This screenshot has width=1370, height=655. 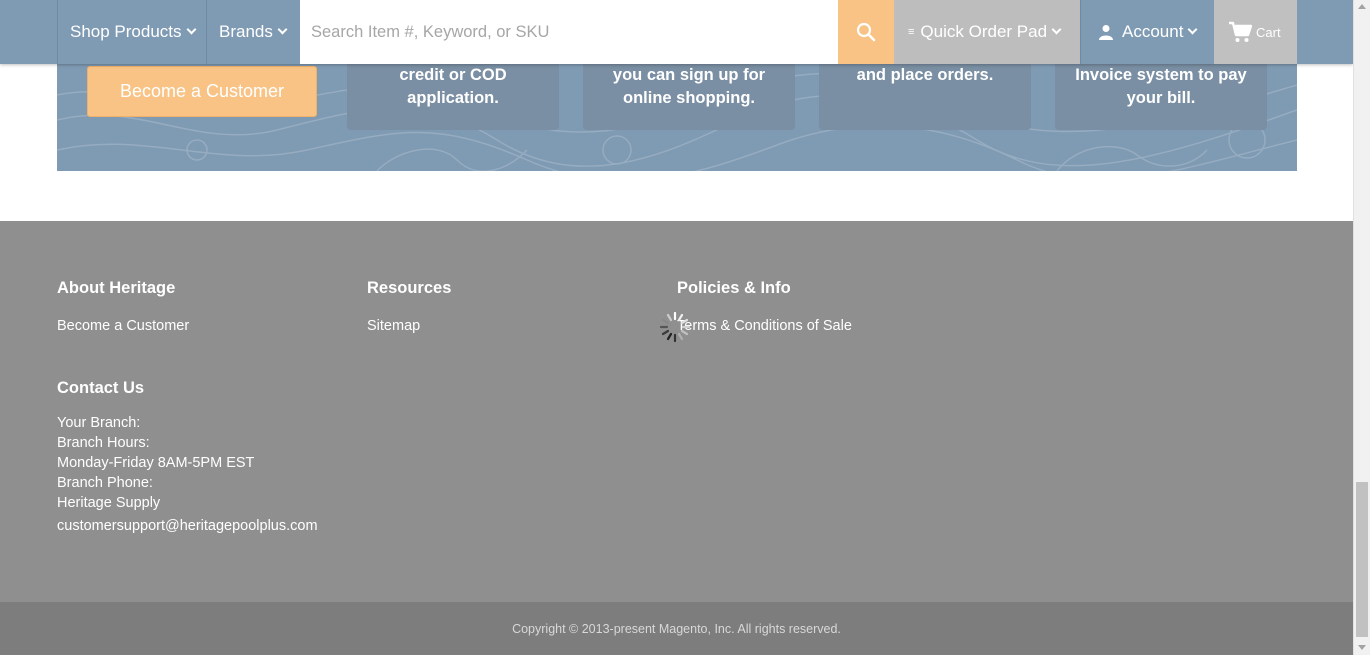 What do you see at coordinates (1240, 31) in the screenshot?
I see `cart-icon` at bounding box center [1240, 31].